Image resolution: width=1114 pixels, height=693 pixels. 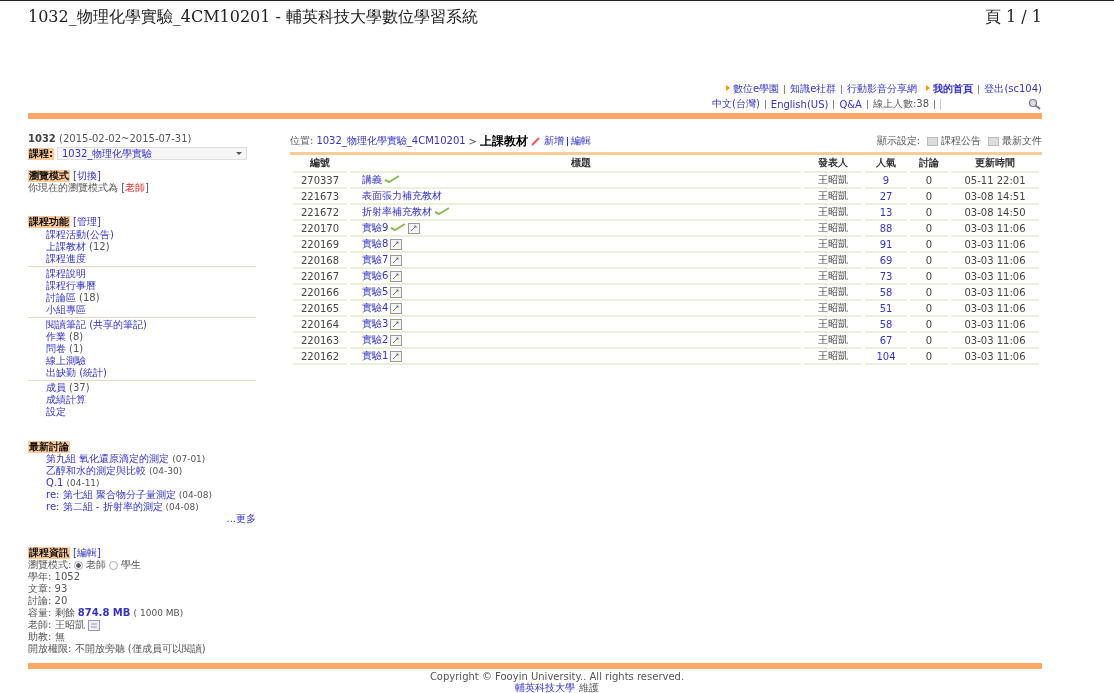 I want to click on discussion-link: Q.1, so click(x=55, y=483).